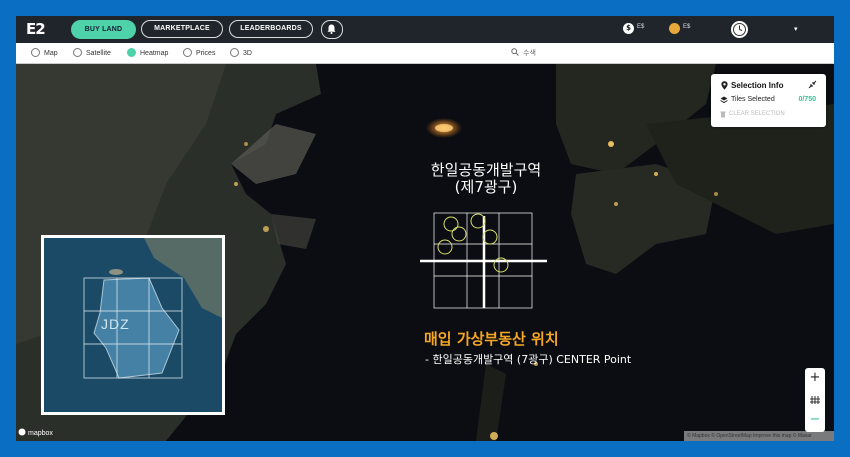  What do you see at coordinates (22, 432) in the screenshot?
I see `mapbox-icon` at bounding box center [22, 432].